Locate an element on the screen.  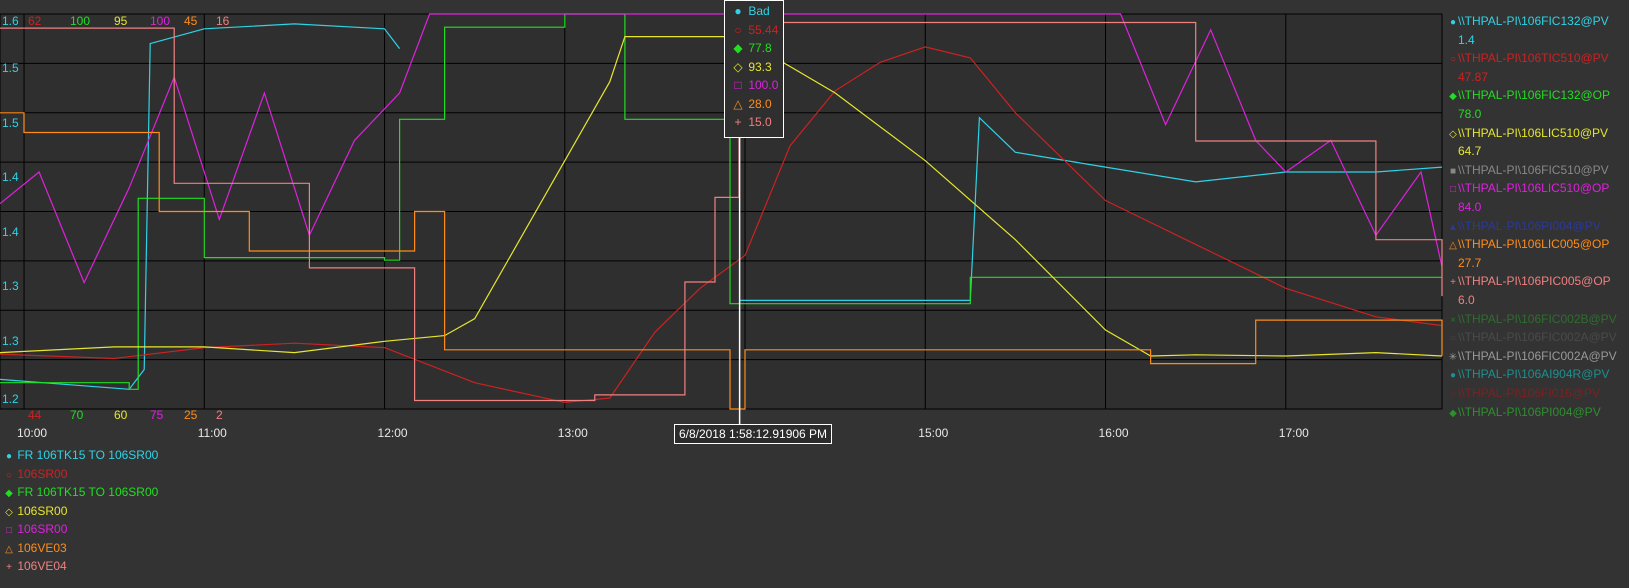
legend-series-name: \\THPAL-PI\106AI904R@PV is located at coordinates (1534, 374).